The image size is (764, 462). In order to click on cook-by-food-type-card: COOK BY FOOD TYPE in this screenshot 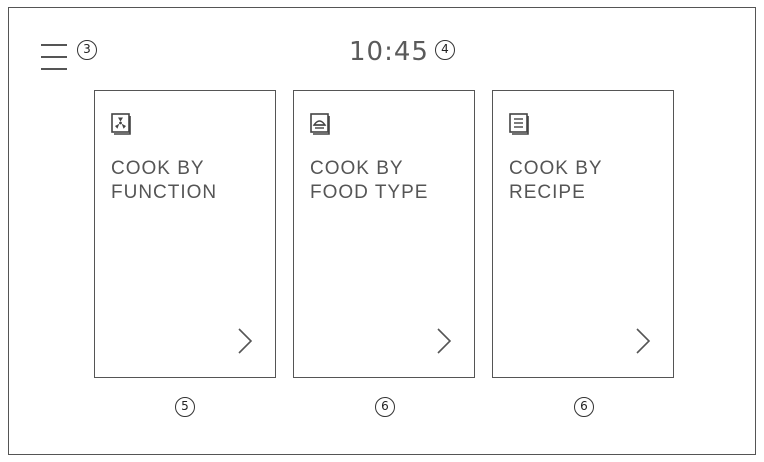, I will do `click(384, 234)`.